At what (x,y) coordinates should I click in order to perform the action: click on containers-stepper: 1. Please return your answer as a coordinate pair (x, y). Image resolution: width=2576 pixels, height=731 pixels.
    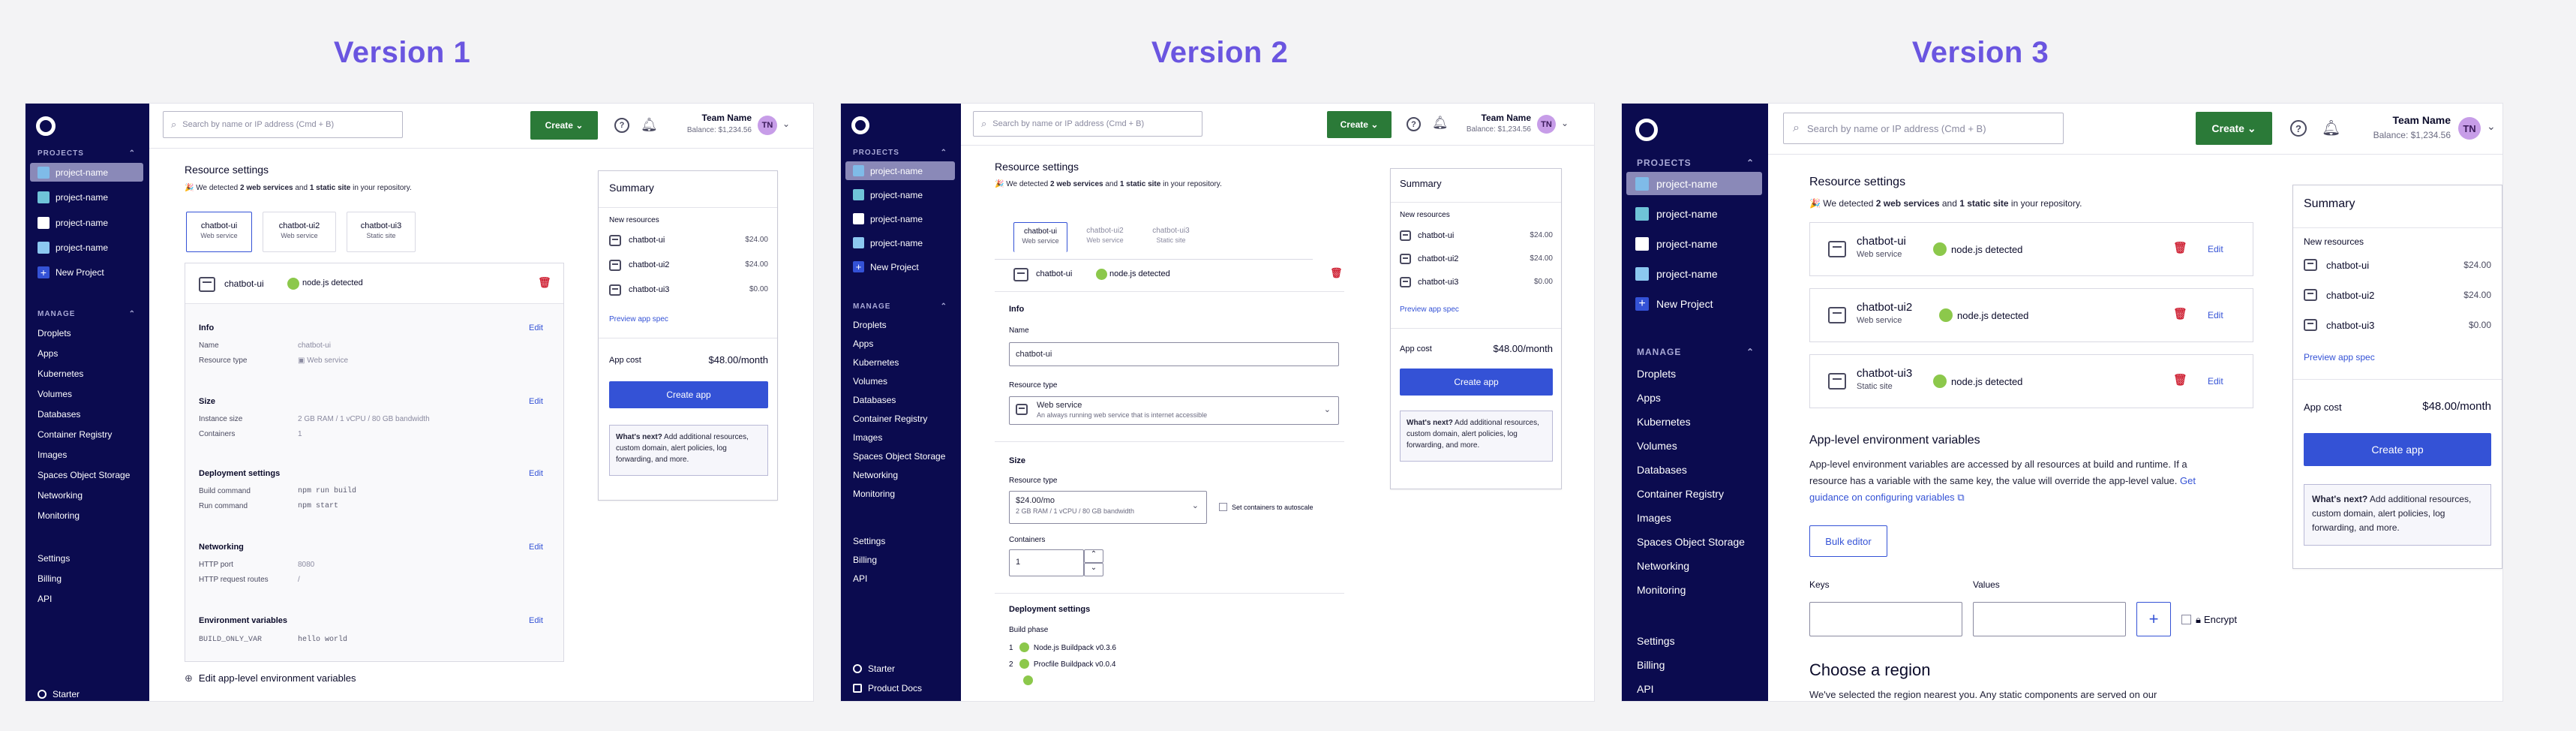
    Looking at the image, I should click on (1046, 562).